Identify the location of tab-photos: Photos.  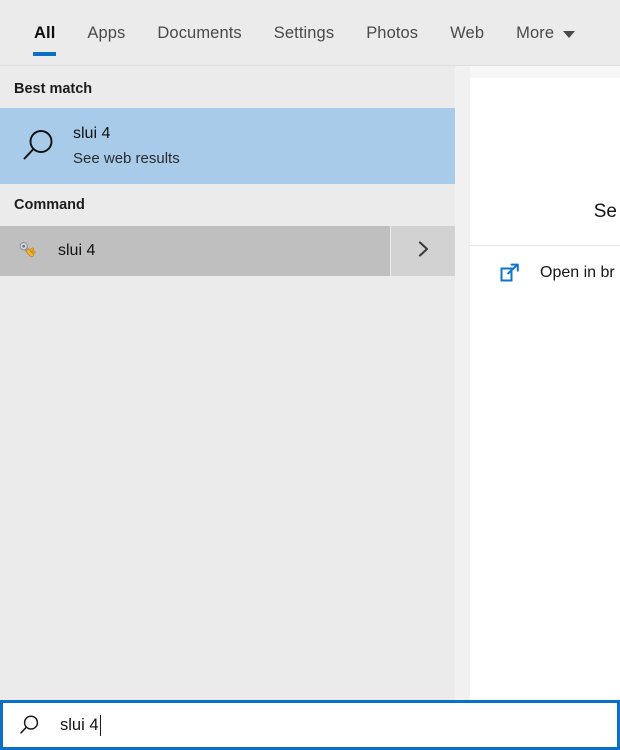
(392, 33).